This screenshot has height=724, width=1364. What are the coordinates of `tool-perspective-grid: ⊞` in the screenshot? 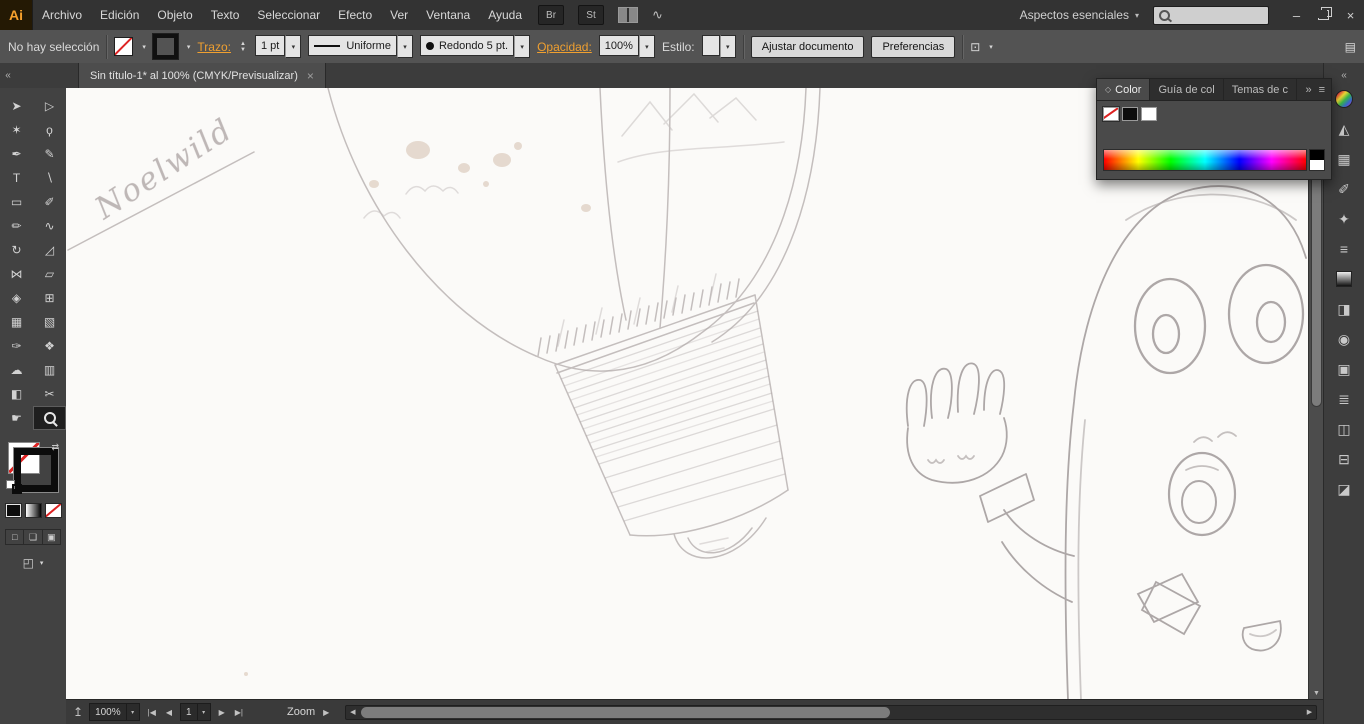 It's located at (49, 298).